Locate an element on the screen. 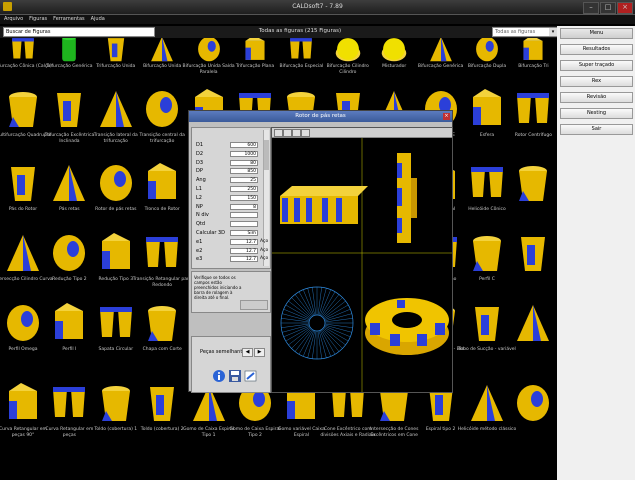 This screenshot has width=635, height=480. next-part-button: ▶ is located at coordinates (259, 352).